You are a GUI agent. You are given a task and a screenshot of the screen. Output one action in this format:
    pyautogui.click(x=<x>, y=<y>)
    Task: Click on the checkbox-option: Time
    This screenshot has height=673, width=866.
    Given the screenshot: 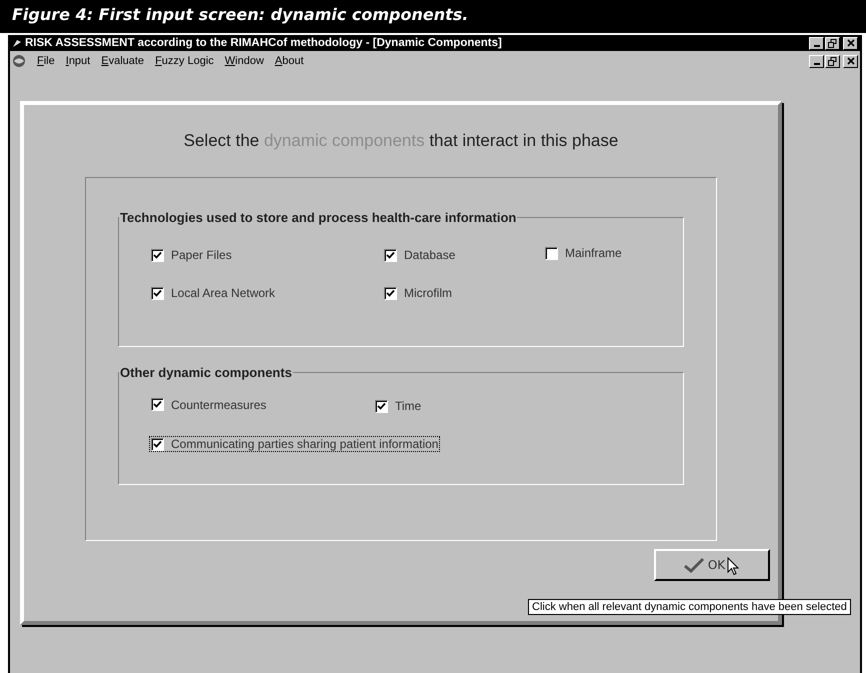 What is the action you would take?
    pyautogui.click(x=528, y=406)
    